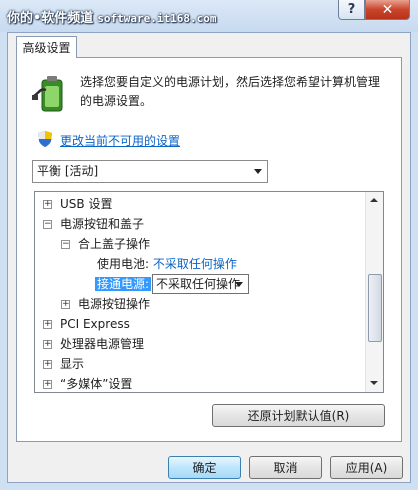 Image resolution: width=418 pixels, height=490 pixels. What do you see at coordinates (123, 264) in the screenshot?
I see `on-battery-label: 使用电池:` at bounding box center [123, 264].